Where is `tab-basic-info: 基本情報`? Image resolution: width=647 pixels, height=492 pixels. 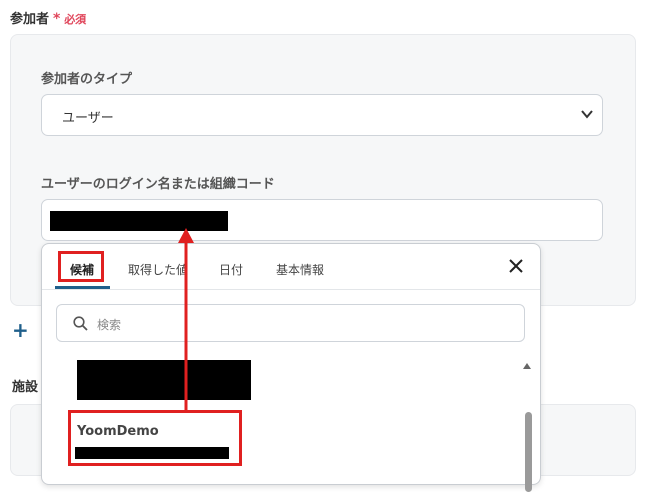
tab-basic-info: 基本情報 is located at coordinates (300, 269).